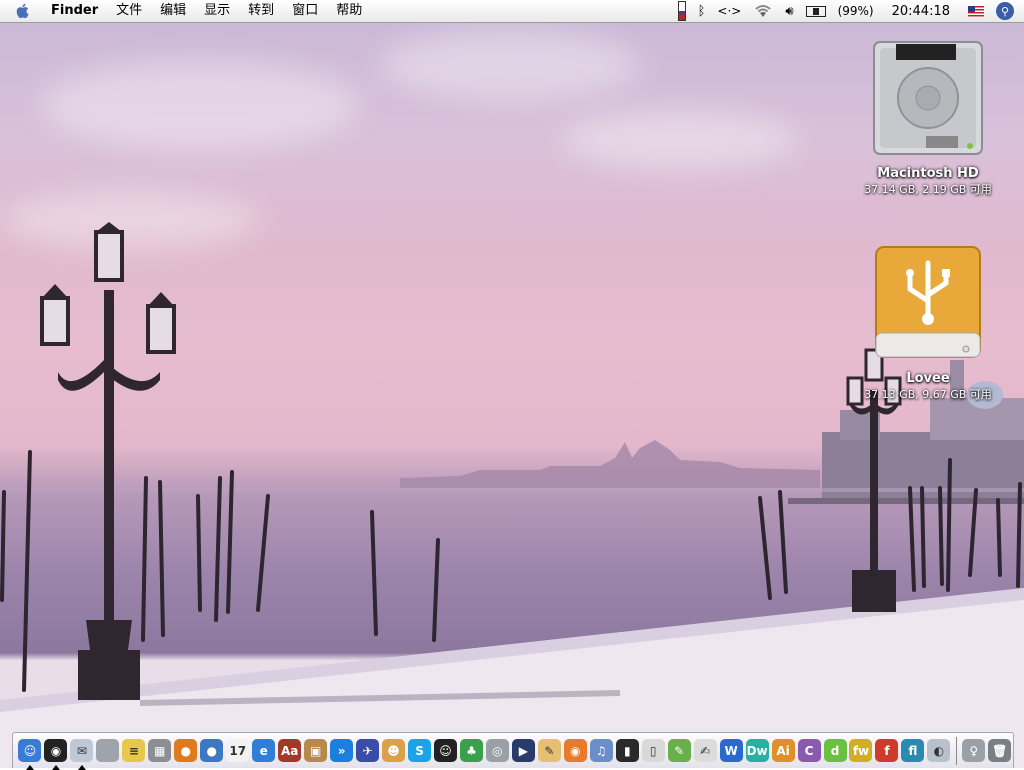 This screenshot has height=770, width=1024. I want to click on dock-item-flash: f, so click(887, 751).